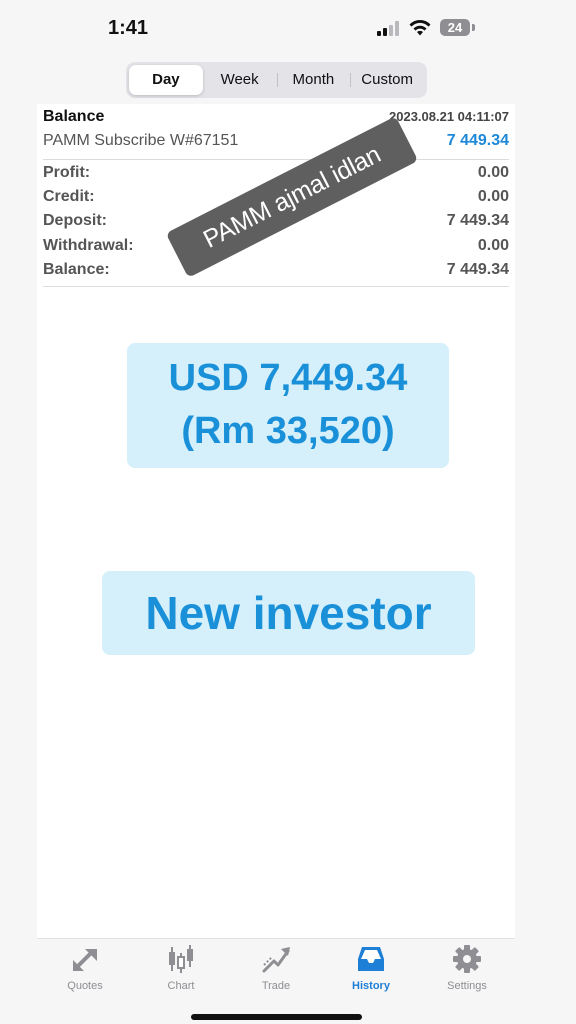 The height and width of the screenshot is (1024, 576). I want to click on quotes-arrows-icon, so click(85, 960).